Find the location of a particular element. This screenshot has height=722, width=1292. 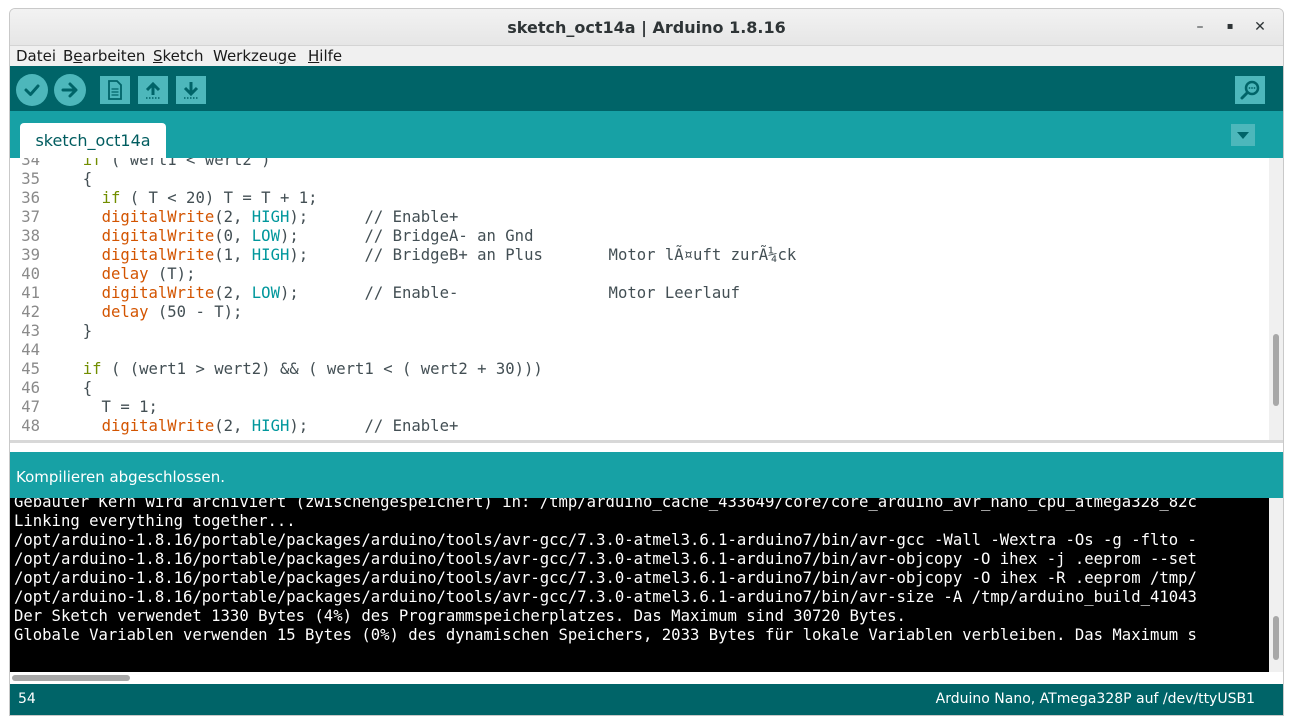

tab-bar: sketch_oct14a is located at coordinates (646, 134).